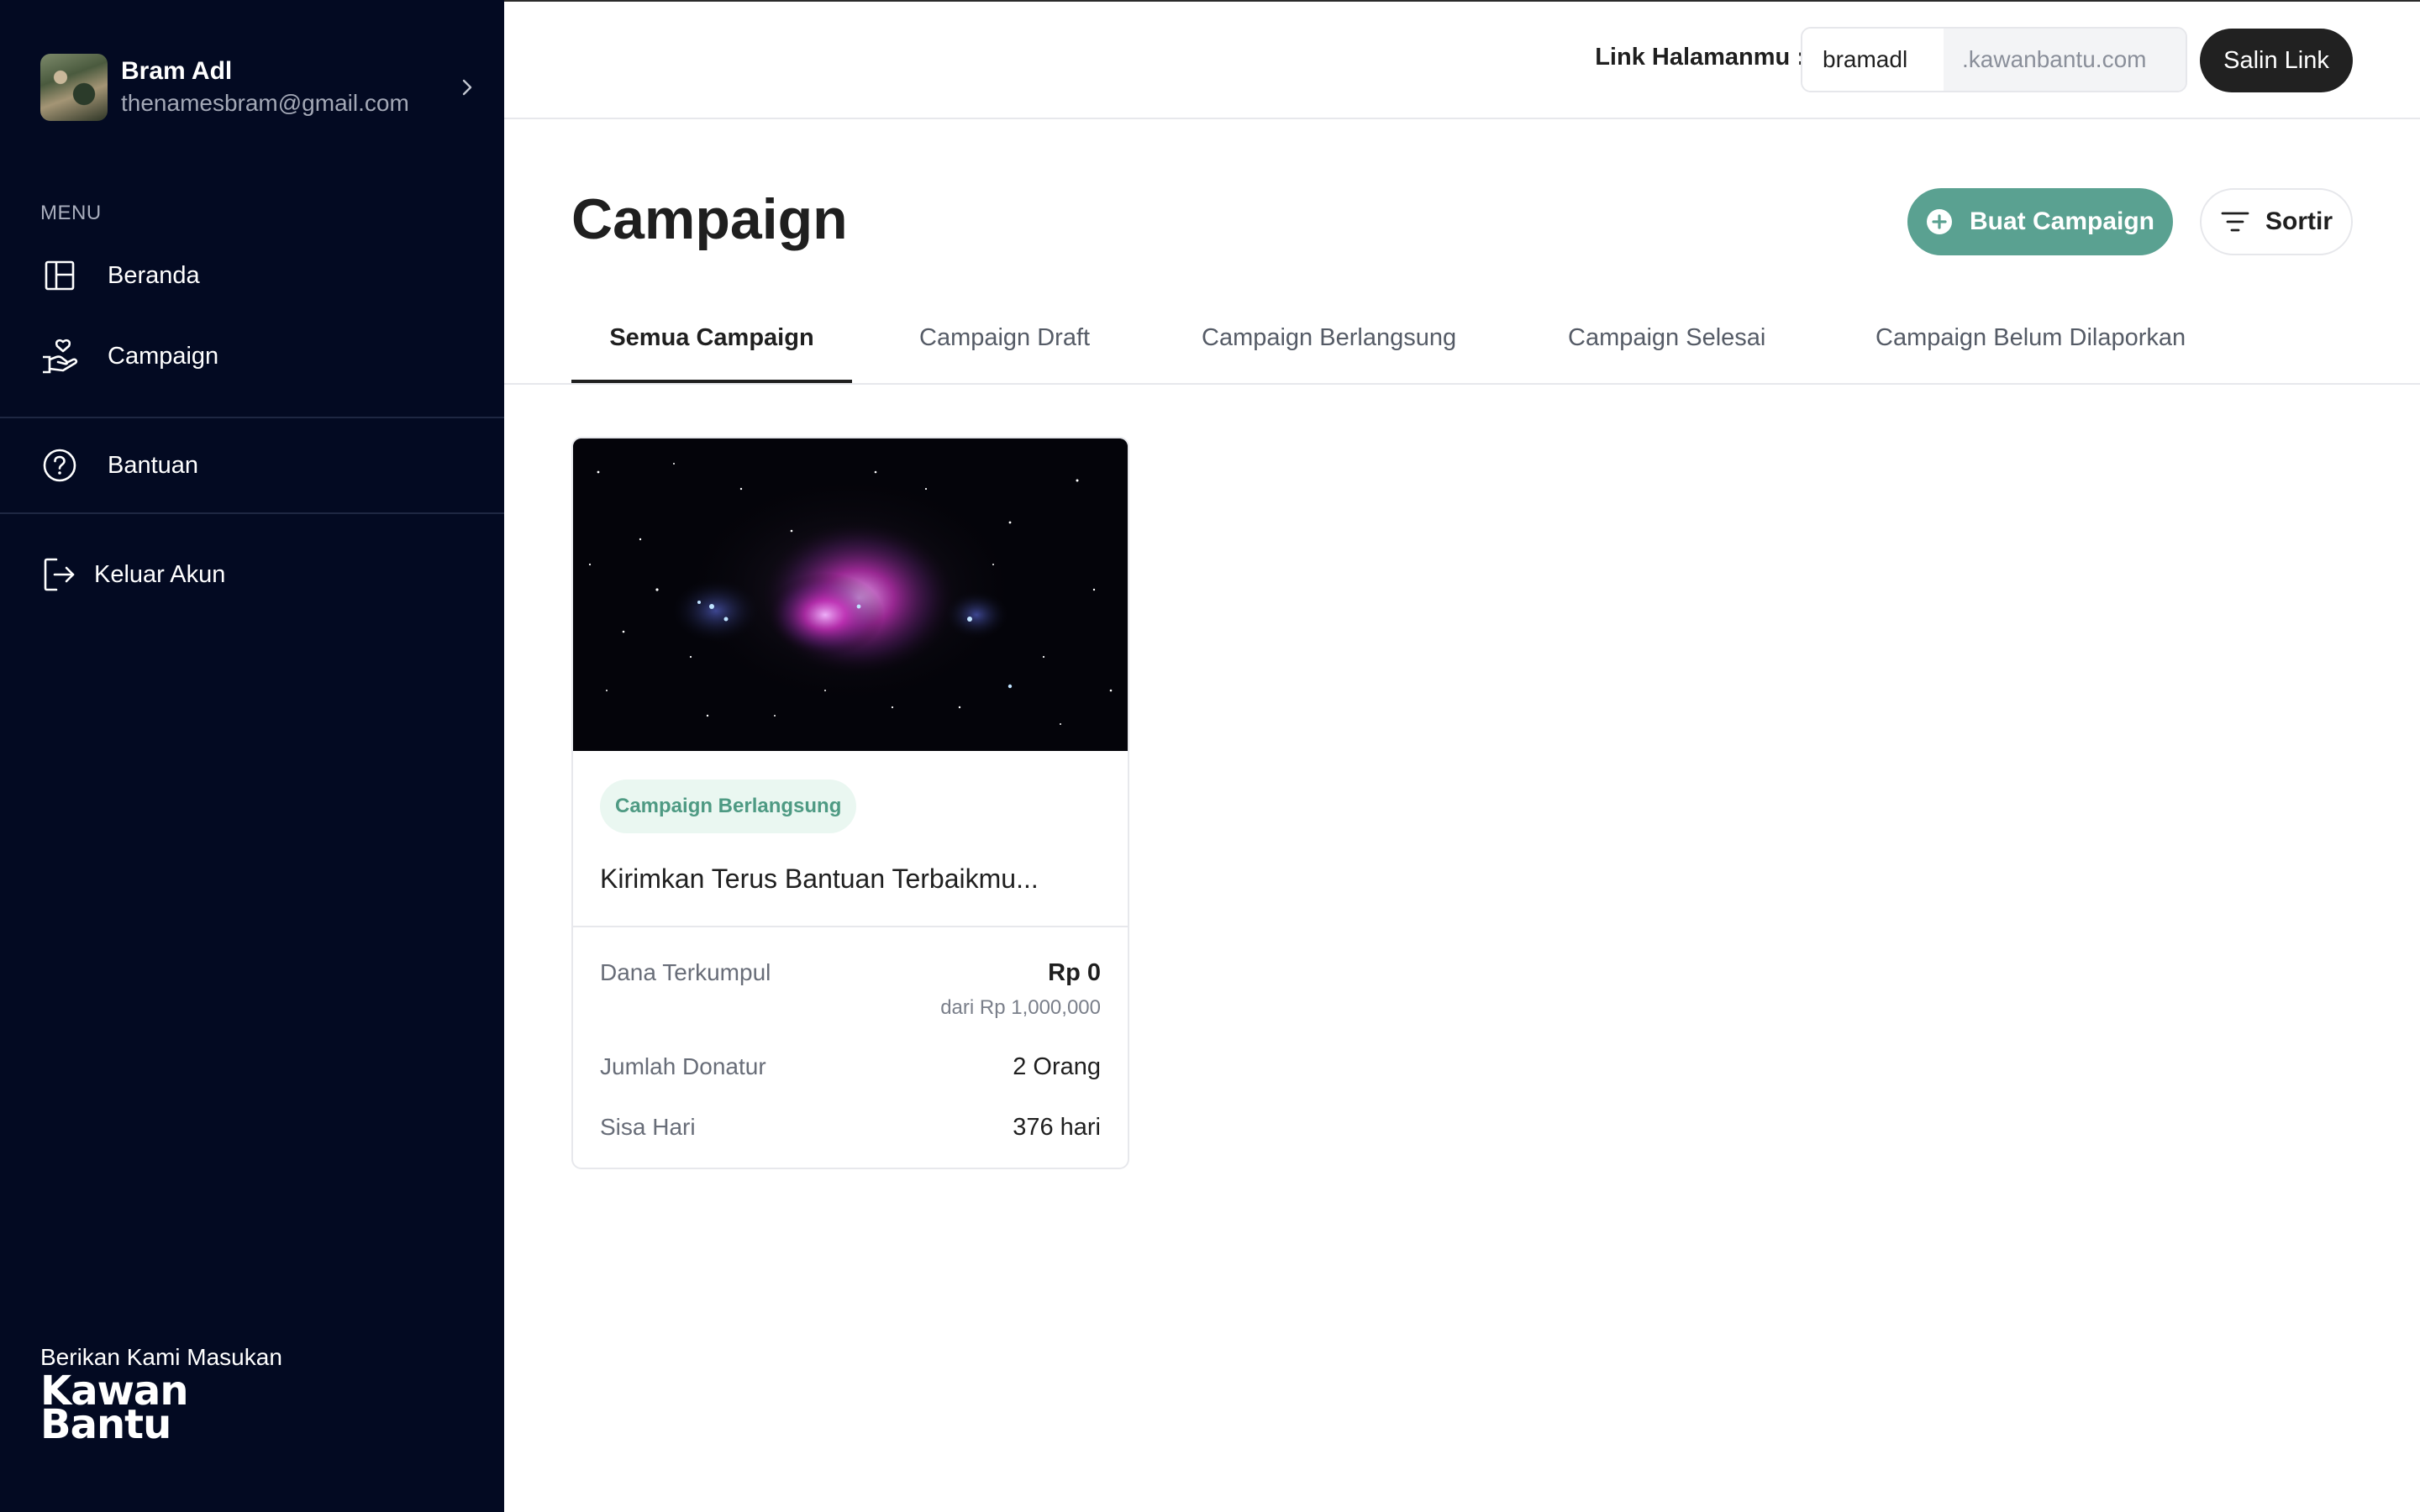 Image resolution: width=2420 pixels, height=1512 pixels. Describe the element at coordinates (850, 926) in the screenshot. I see `card-divider` at that location.